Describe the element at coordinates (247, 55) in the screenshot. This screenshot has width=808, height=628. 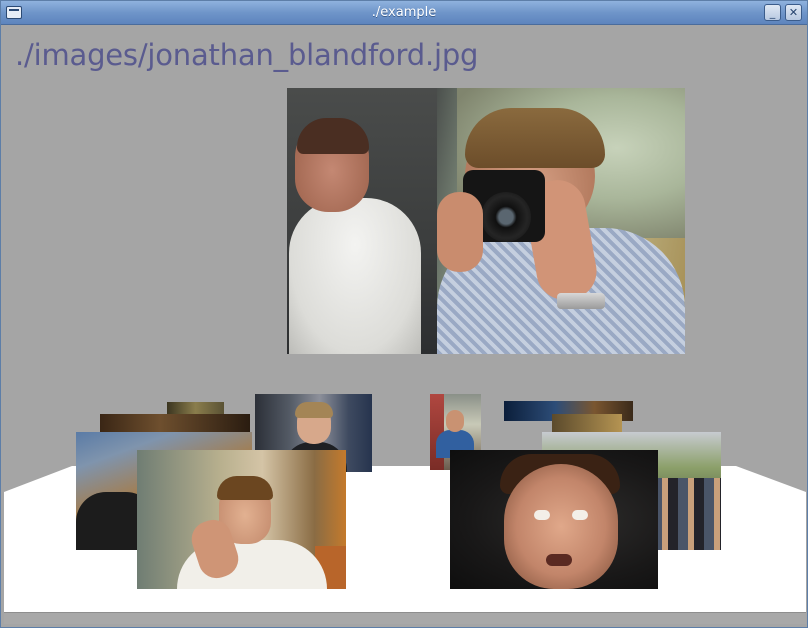
I see `current-image-path: ./images/jonathan_blandford.jpg` at that location.